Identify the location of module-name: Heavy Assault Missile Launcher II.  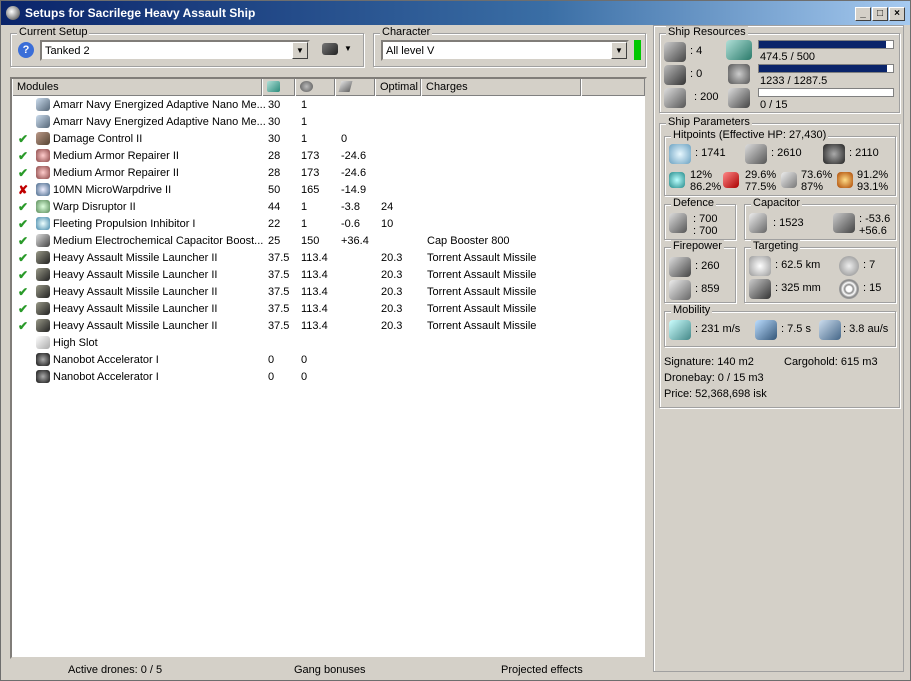
(135, 292).